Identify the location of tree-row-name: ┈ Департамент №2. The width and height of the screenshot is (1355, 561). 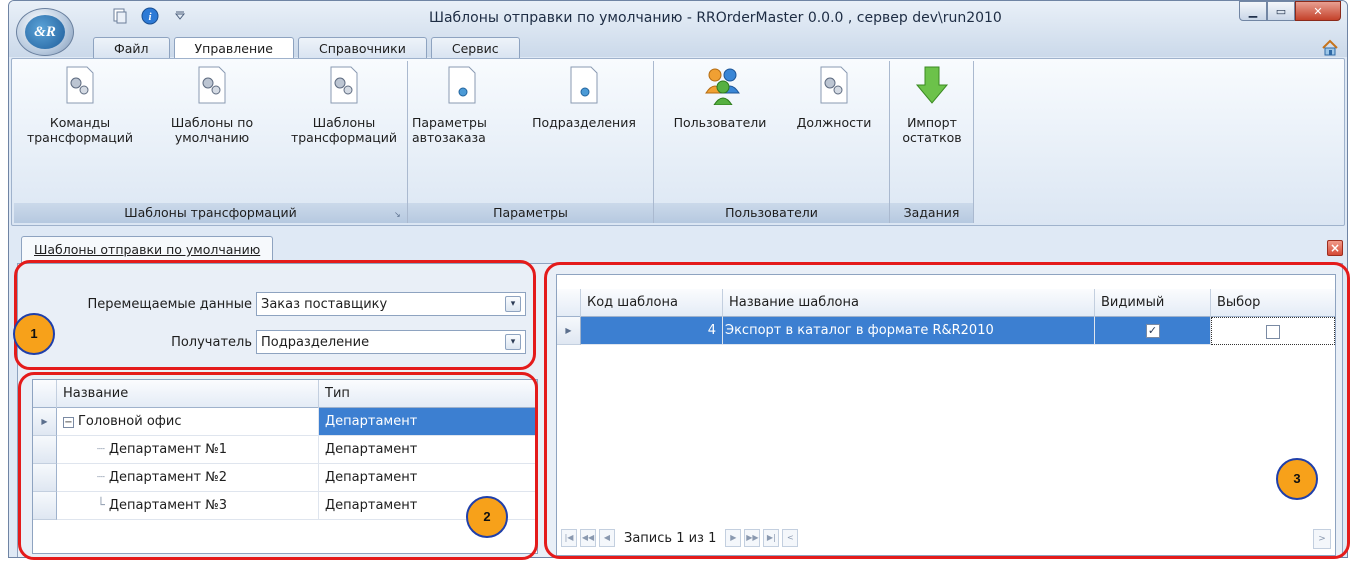
(188, 478).